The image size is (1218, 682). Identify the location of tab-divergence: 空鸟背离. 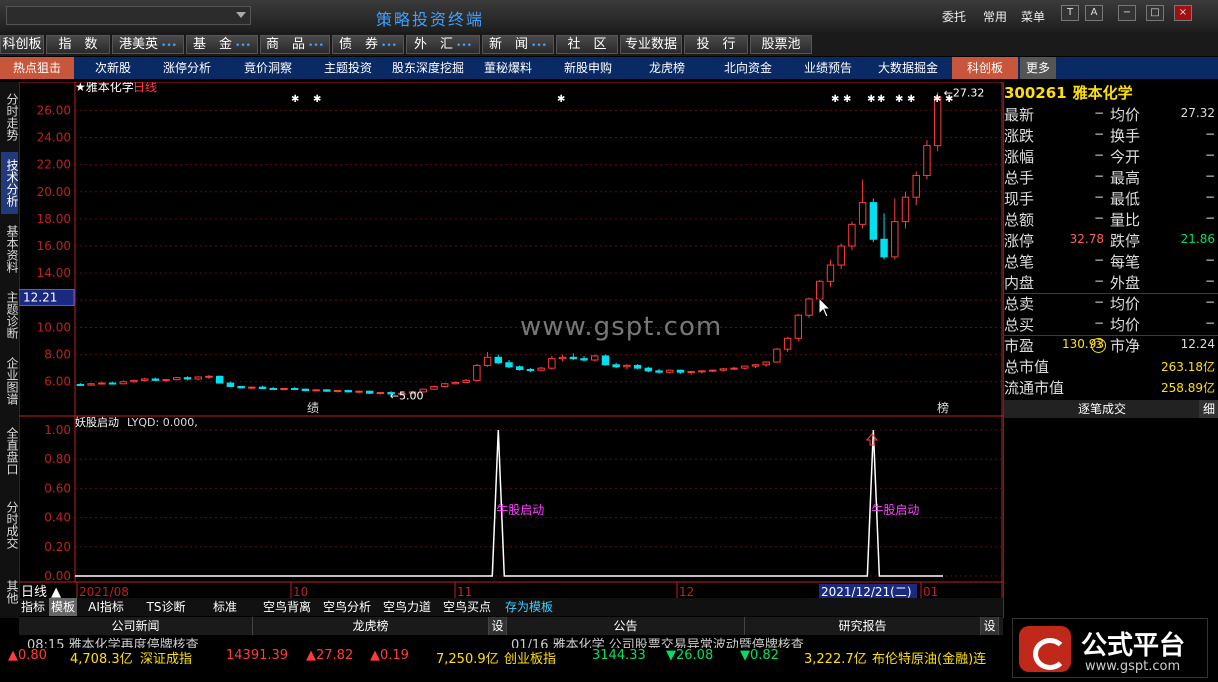
(287, 607).